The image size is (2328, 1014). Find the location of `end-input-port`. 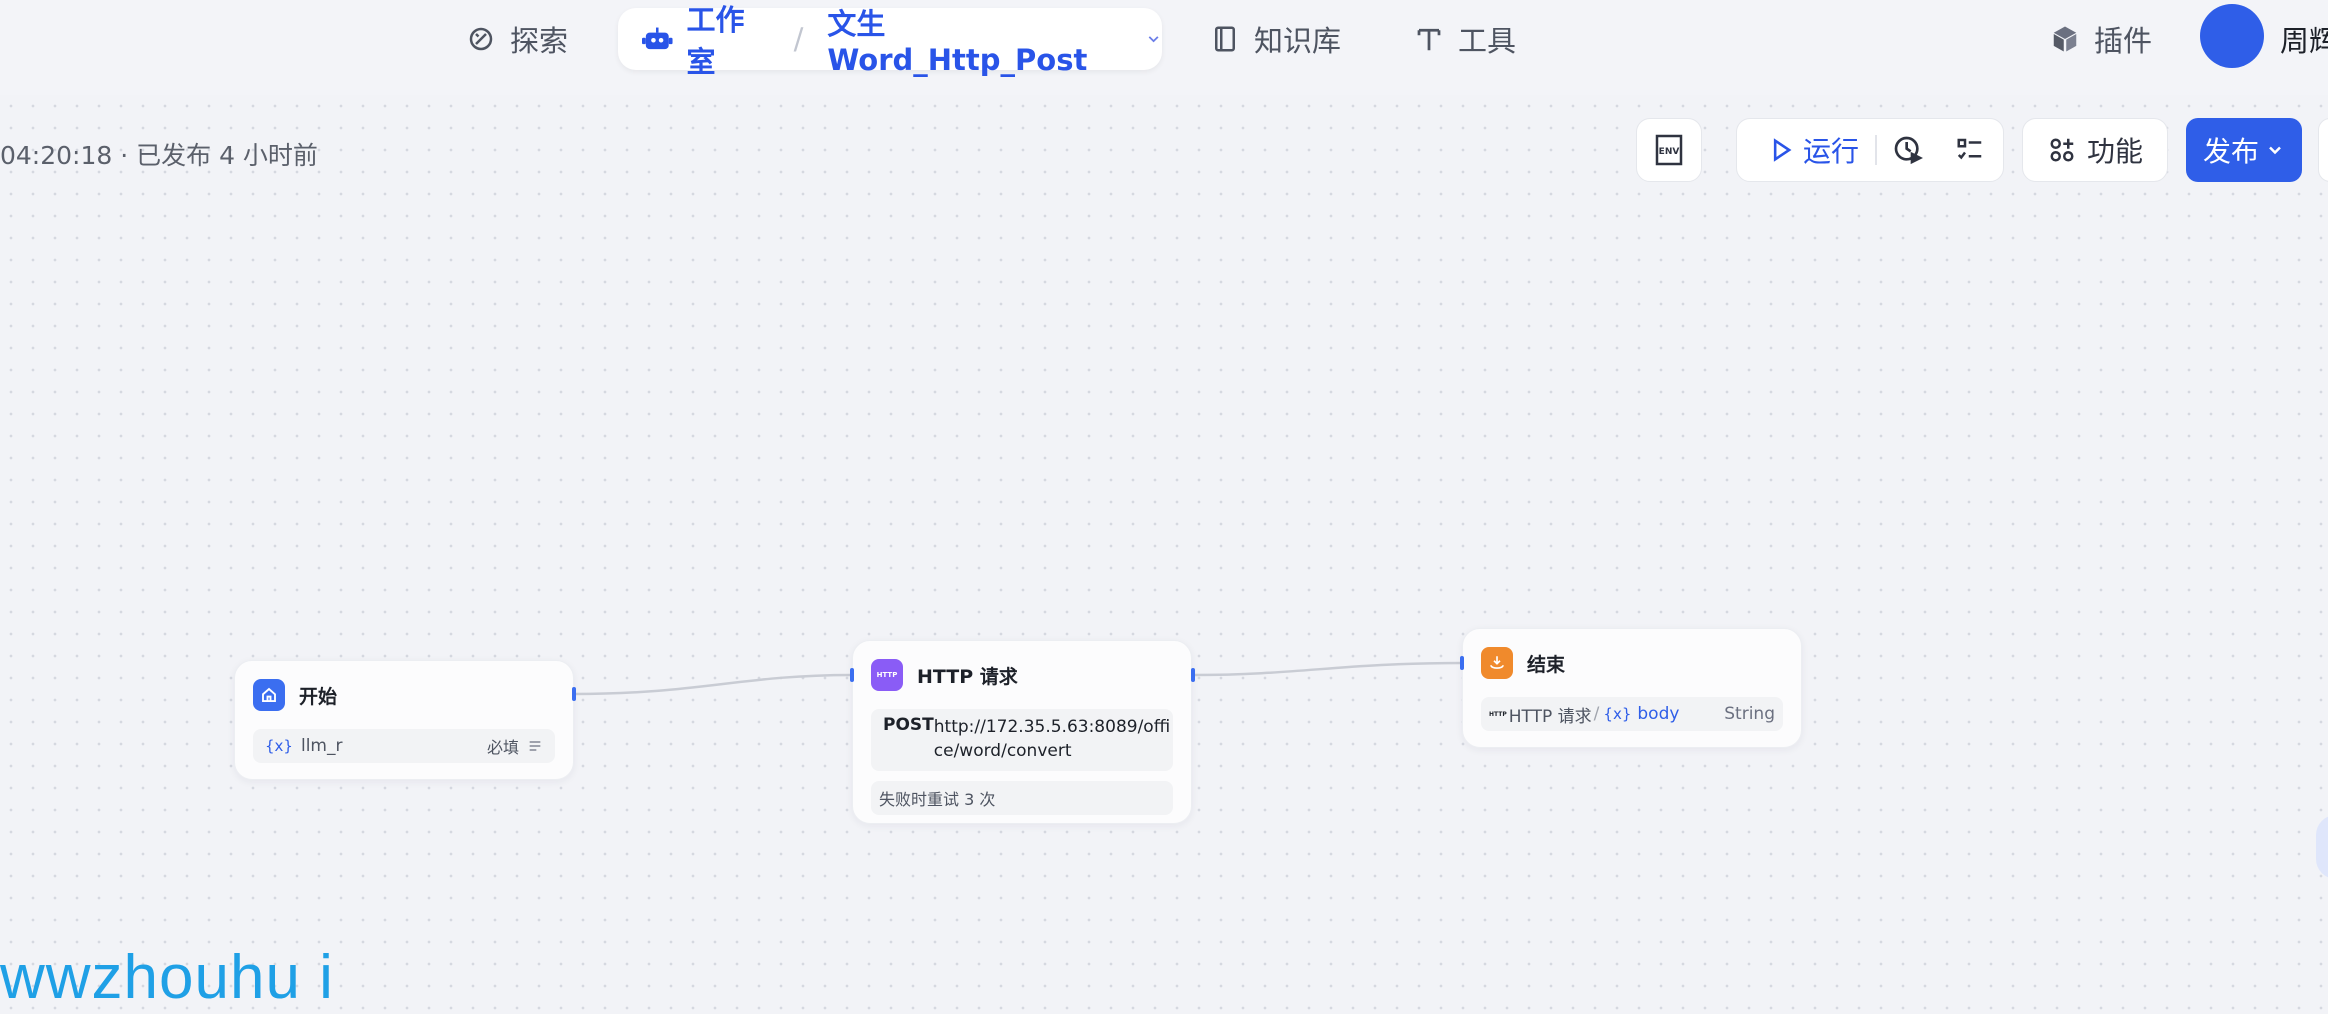

end-input-port is located at coordinates (1462, 663).